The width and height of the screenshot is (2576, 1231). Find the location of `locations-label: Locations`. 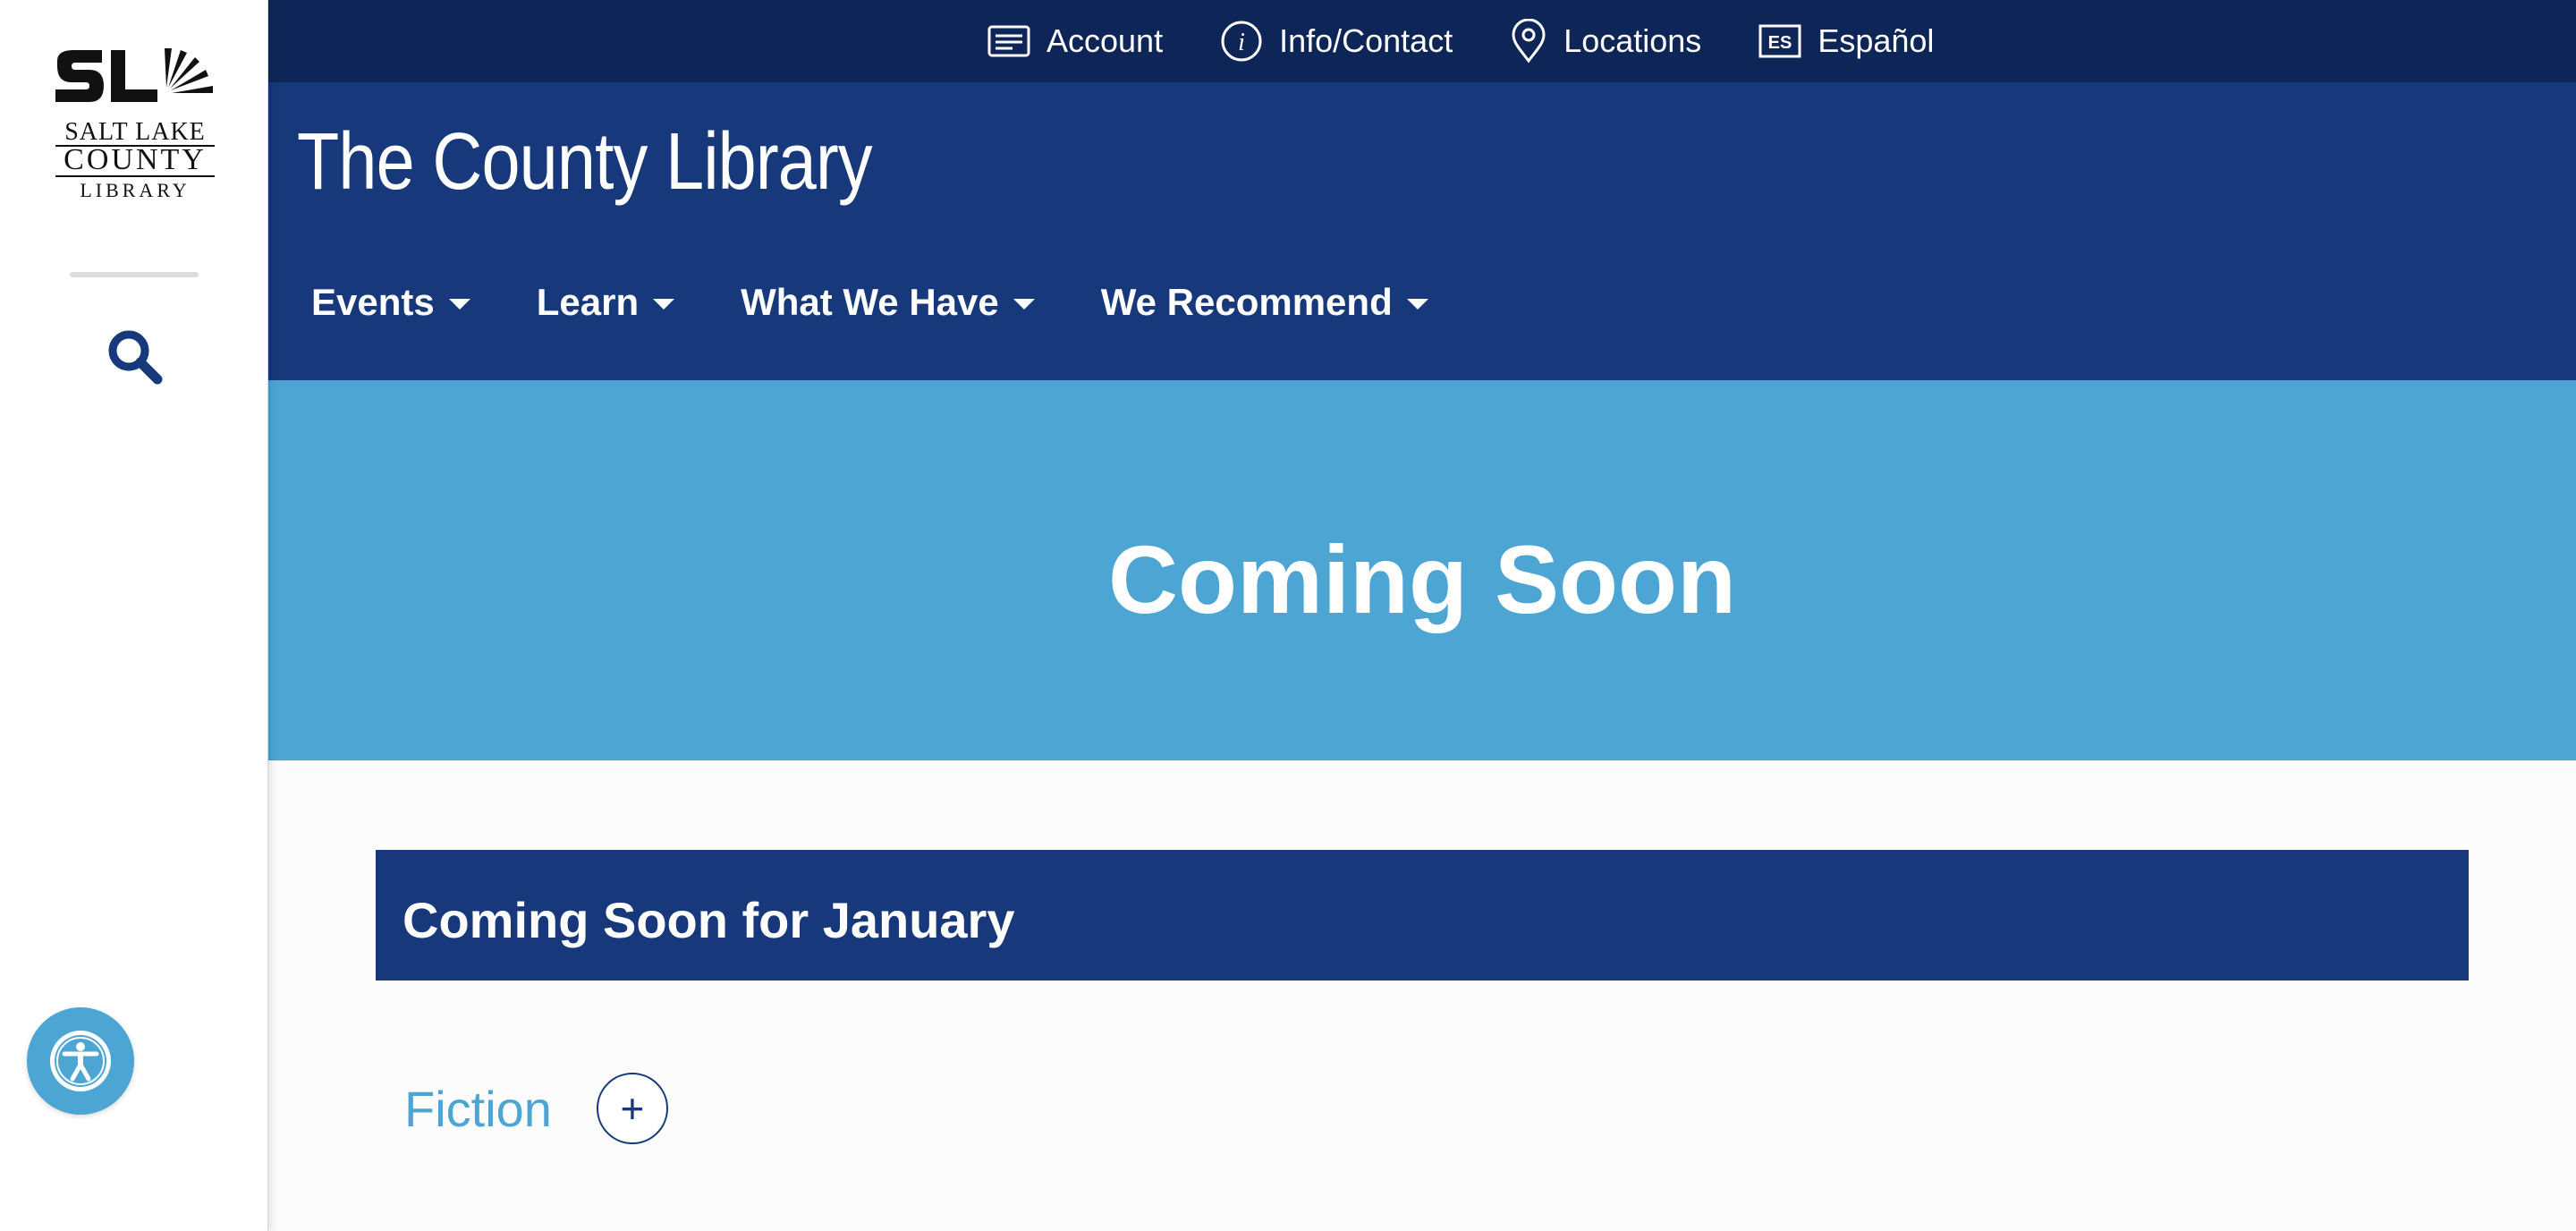

locations-label: Locations is located at coordinates (1632, 40).